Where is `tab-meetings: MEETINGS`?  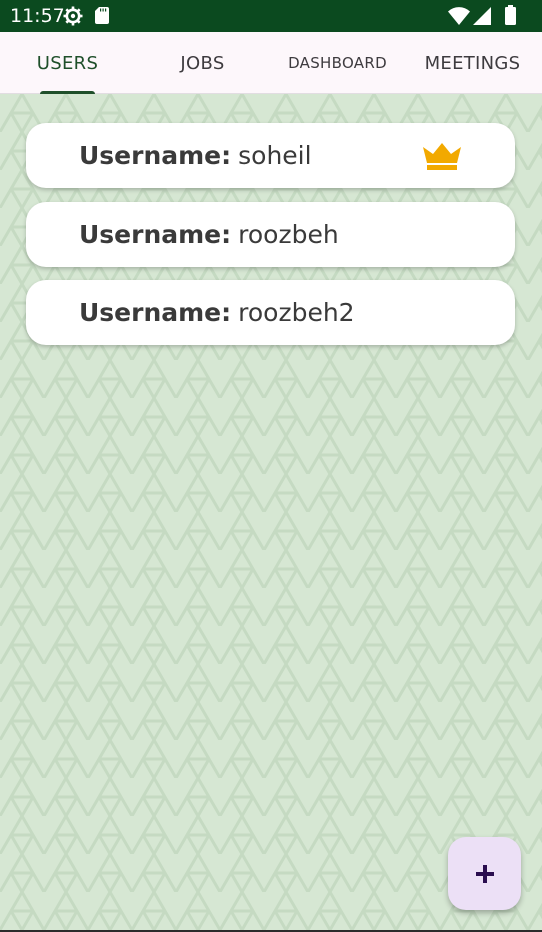
tab-meetings: MEETINGS is located at coordinates (472, 63).